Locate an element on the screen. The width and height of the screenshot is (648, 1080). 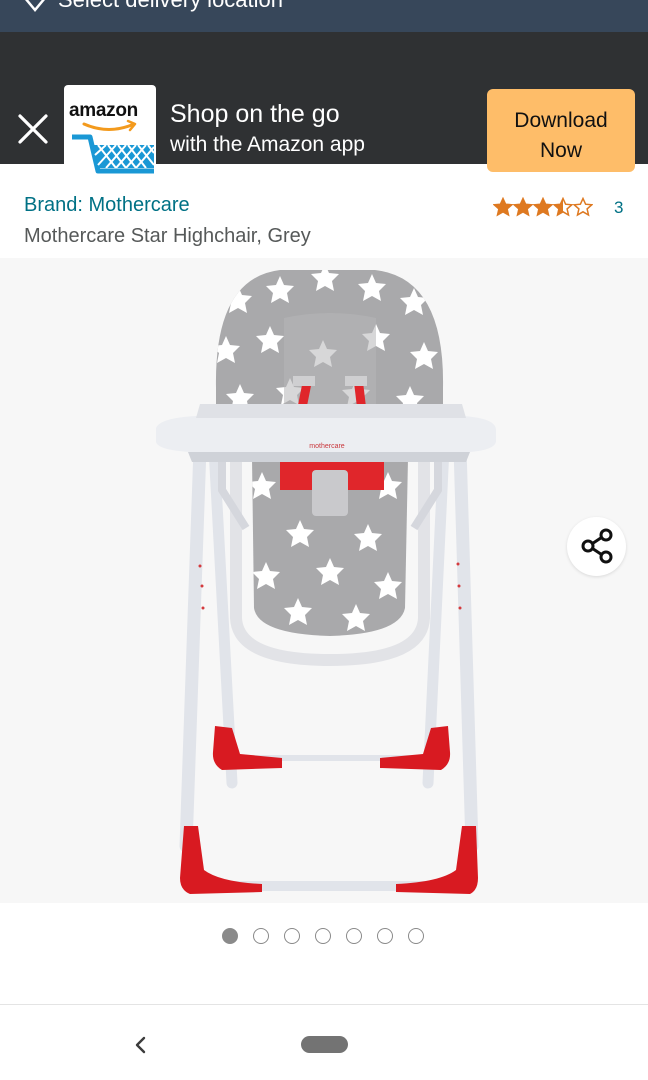
delivery-location-label: Select delivery location is located at coordinates (170, 6).